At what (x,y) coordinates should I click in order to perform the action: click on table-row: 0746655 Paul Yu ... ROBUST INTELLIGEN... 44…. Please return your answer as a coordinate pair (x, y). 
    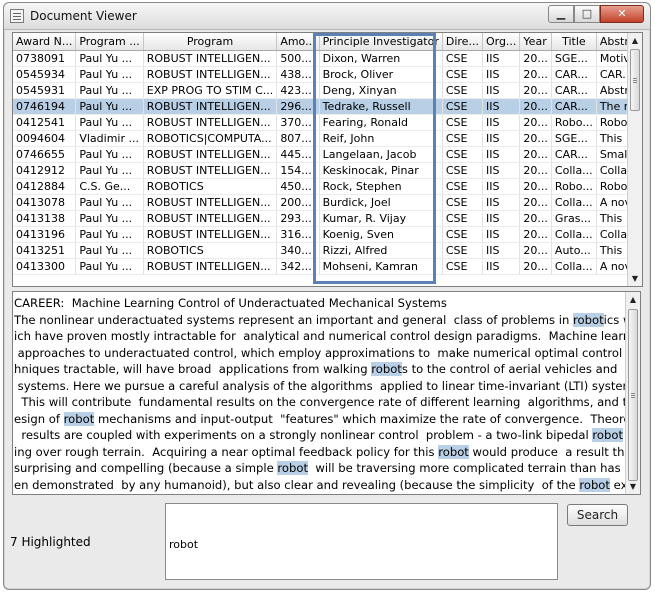
    Looking at the image, I should click on (327, 154).